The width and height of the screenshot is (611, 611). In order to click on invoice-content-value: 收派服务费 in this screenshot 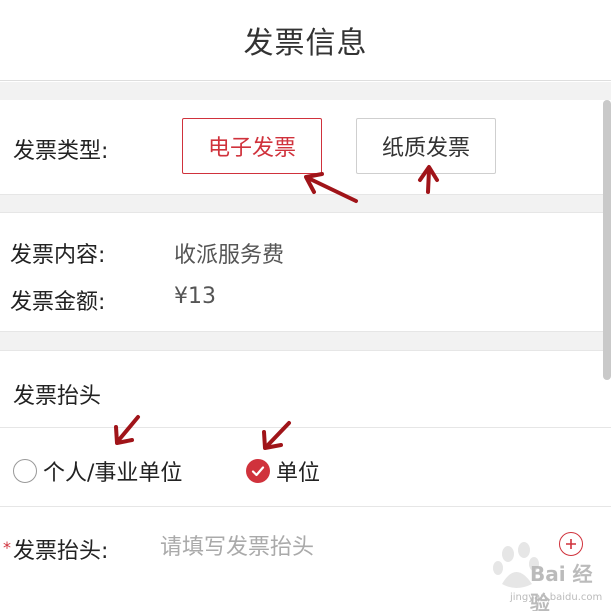, I will do `click(229, 255)`.